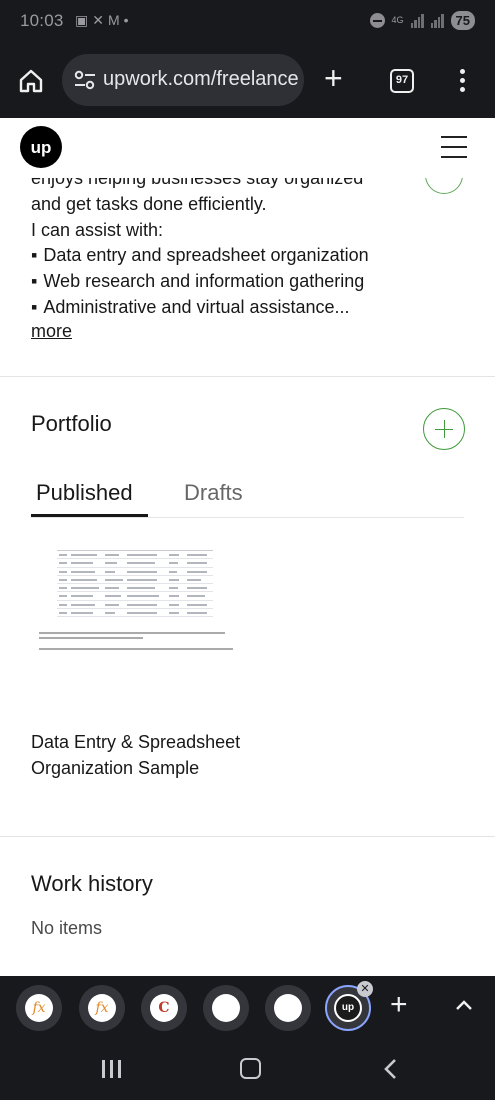 This screenshot has height=1100, width=495. Describe the element at coordinates (51, 331) in the screenshot. I see `more-link: more` at that location.